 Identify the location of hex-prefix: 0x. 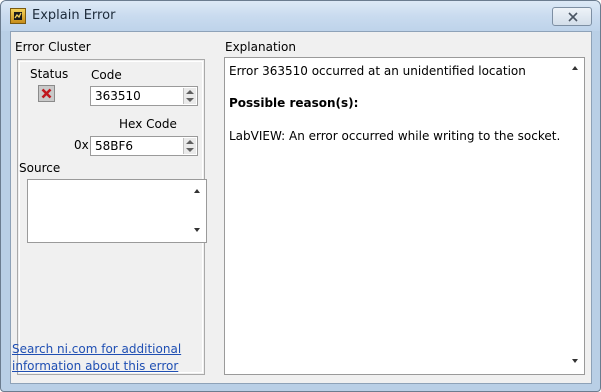
(81, 145).